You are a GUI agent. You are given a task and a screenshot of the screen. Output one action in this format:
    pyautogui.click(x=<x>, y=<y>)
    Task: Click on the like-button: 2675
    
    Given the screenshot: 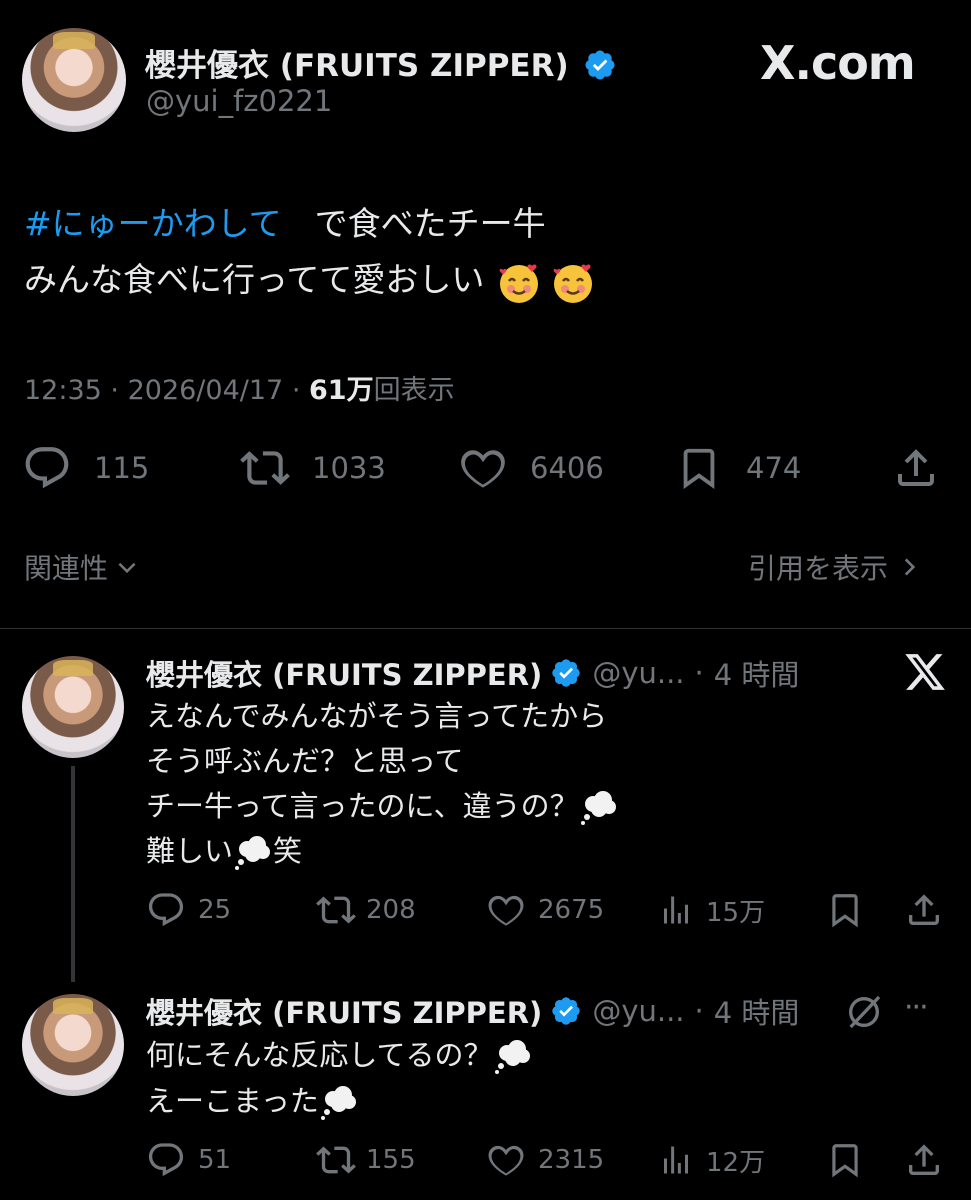 What is the action you would take?
    pyautogui.click(x=545, y=910)
    